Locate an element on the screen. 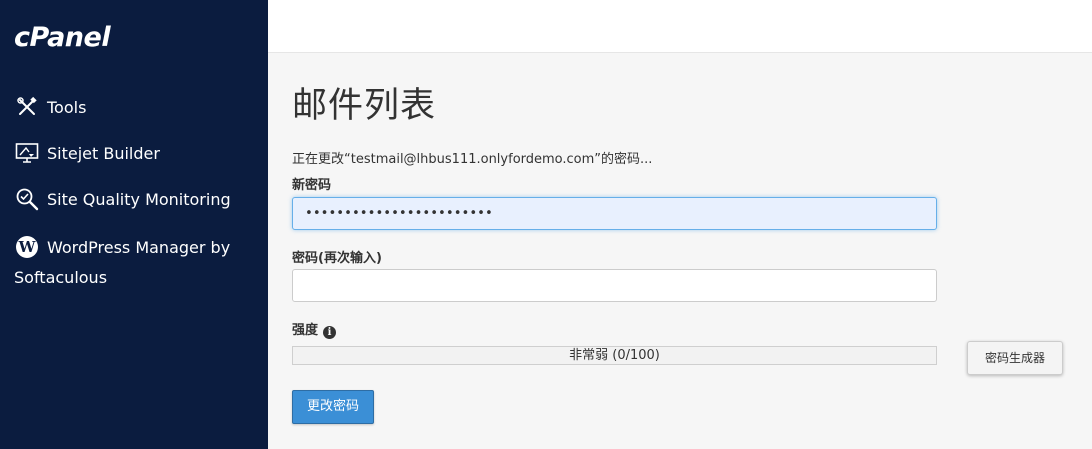 Image resolution: width=1092 pixels, height=449 pixels. sidebar-item-label: Sitejet Builder is located at coordinates (103, 153).